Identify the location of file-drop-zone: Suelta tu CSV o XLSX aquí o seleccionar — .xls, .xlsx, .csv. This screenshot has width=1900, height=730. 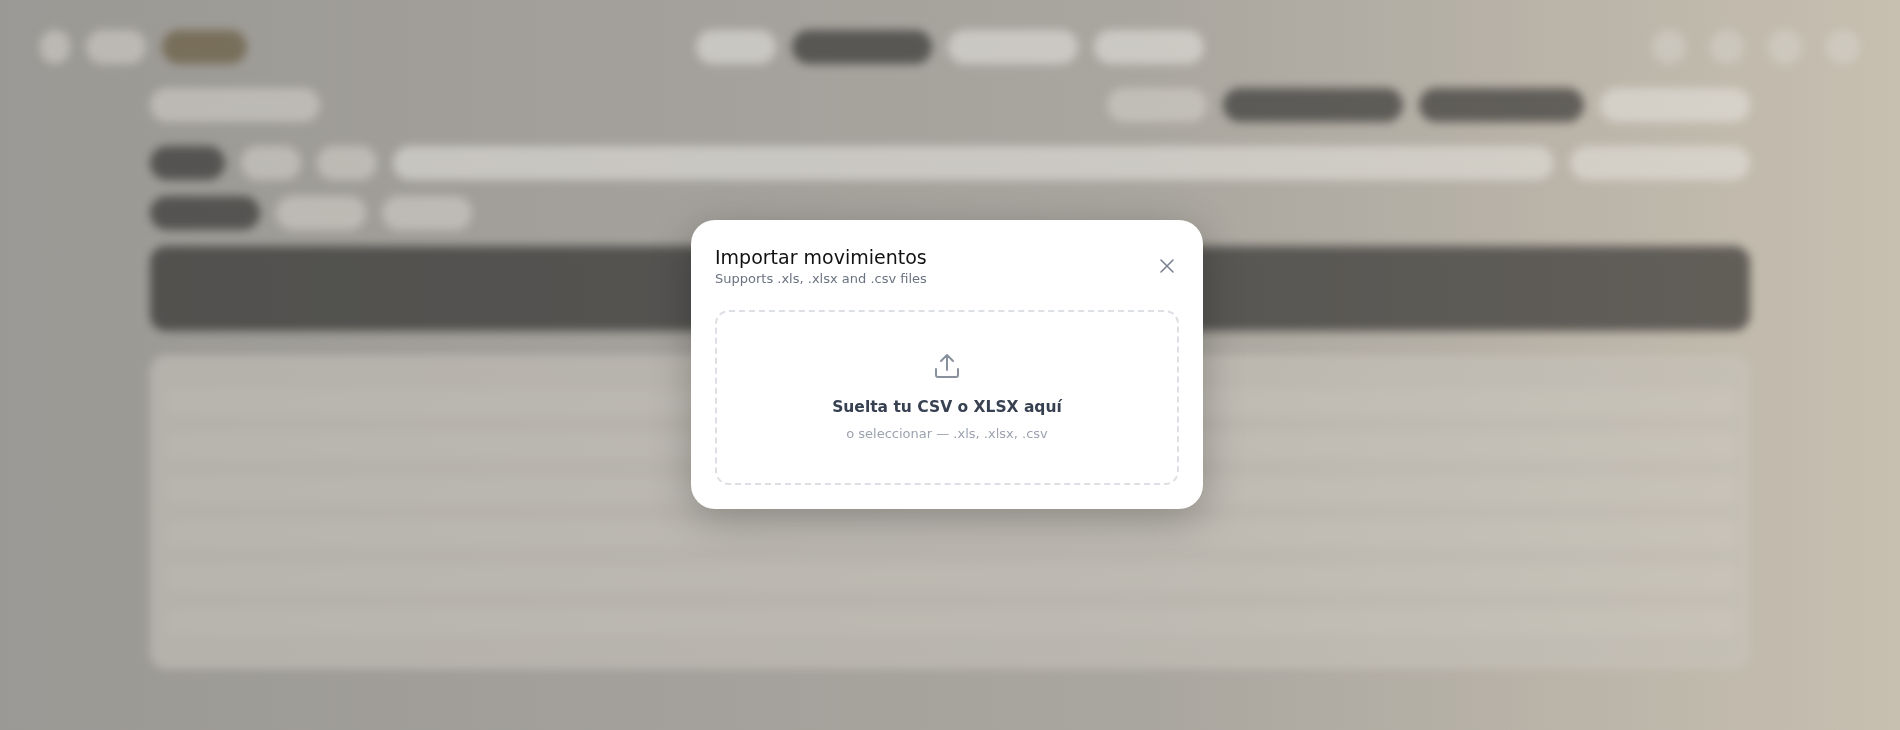
(947, 398).